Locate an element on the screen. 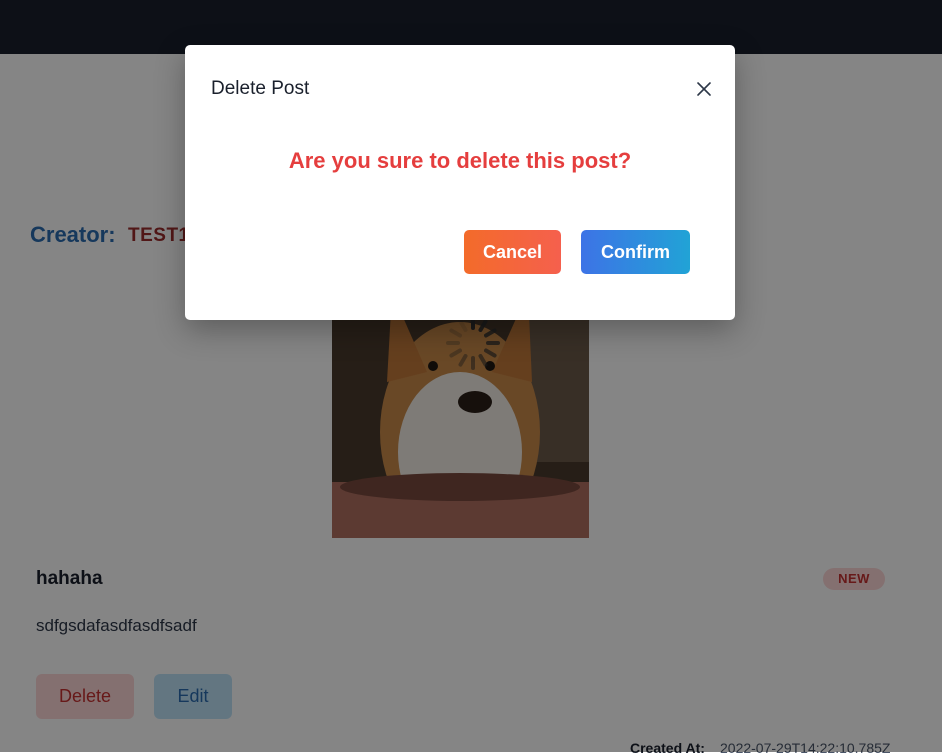 Image resolution: width=942 pixels, height=756 pixels. modal-title: Delete Post is located at coordinates (260, 88).